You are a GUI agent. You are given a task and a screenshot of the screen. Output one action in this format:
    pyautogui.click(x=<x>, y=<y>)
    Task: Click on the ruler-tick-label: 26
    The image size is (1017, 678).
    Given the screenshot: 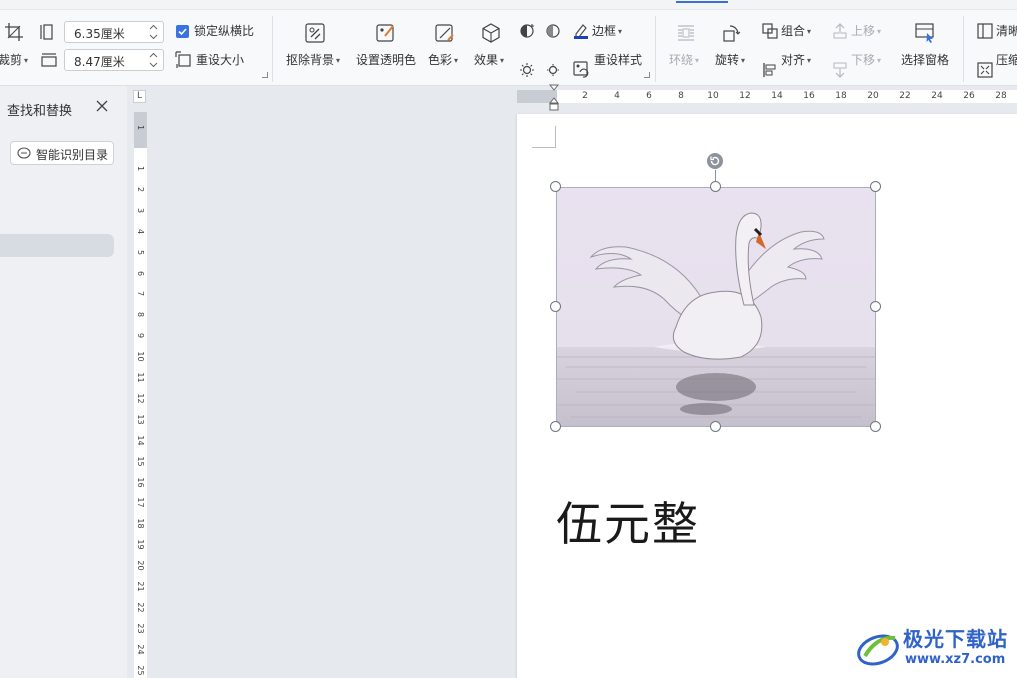 What is the action you would take?
    pyautogui.click(x=969, y=96)
    